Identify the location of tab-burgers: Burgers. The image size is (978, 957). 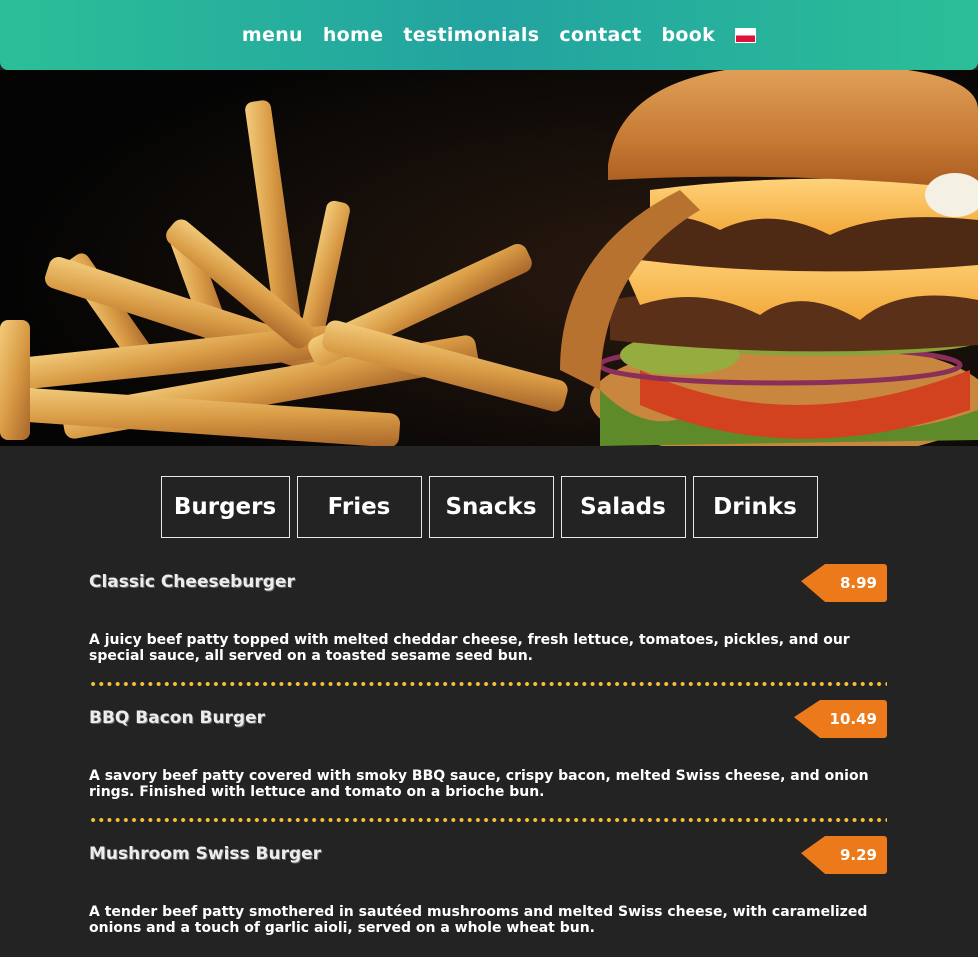
(225, 507).